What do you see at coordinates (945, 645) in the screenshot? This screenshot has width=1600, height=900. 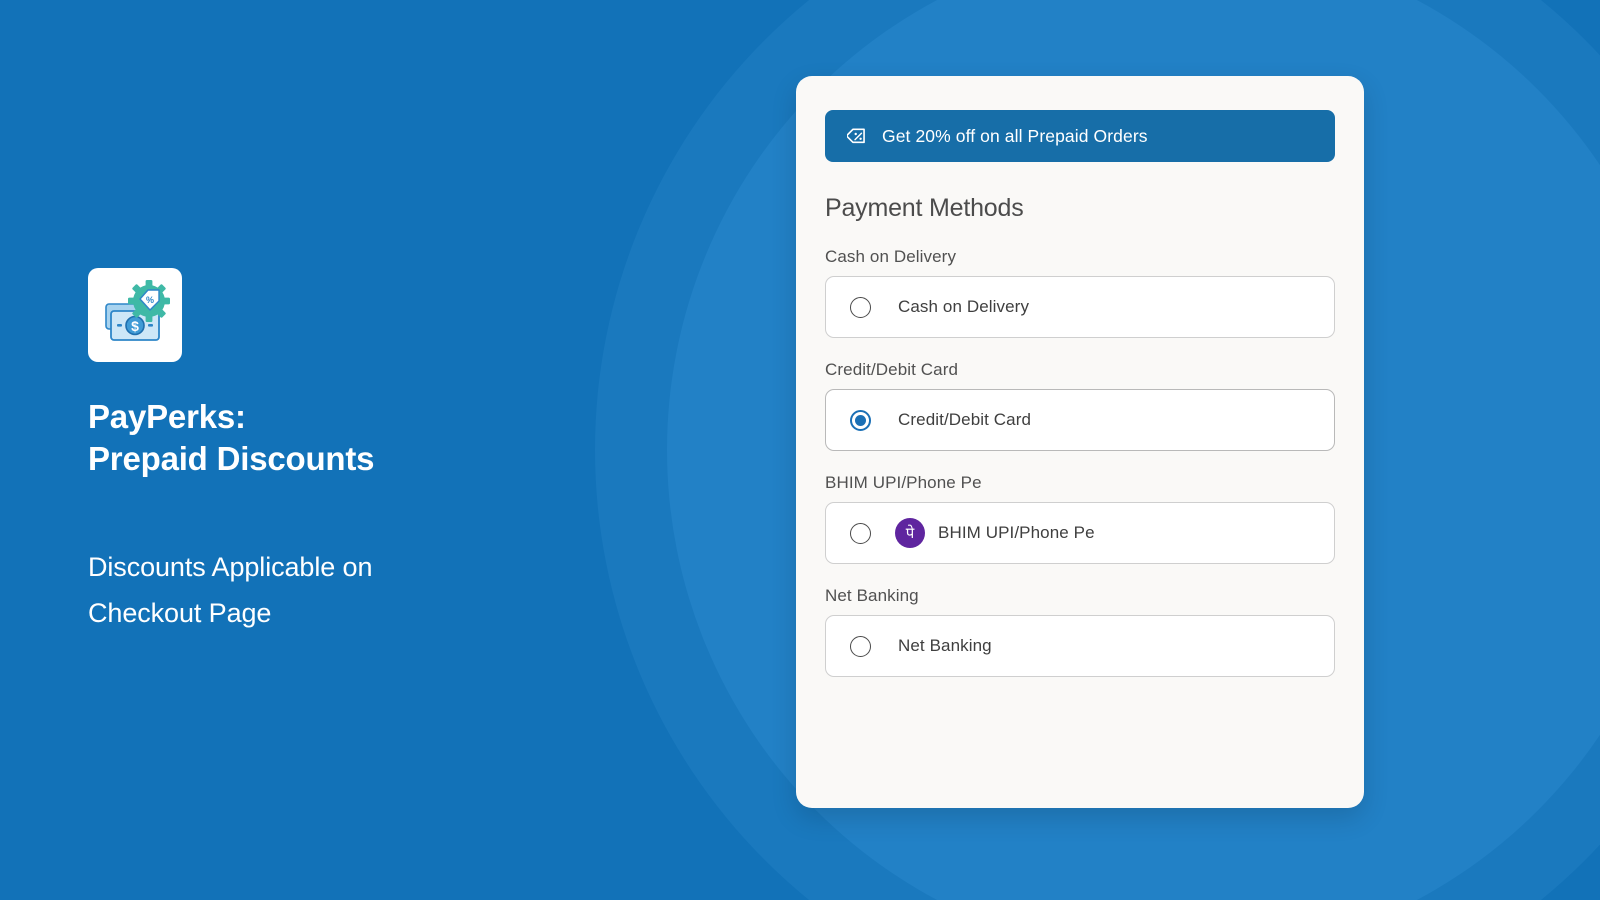 I see `payment-option-text: Net Banking` at bounding box center [945, 645].